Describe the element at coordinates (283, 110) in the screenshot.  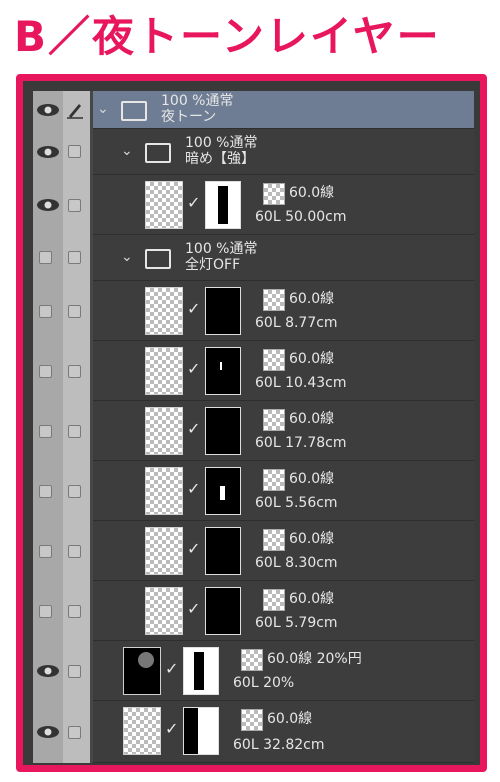
I see `layer-body: ⌄ 100 %通常 夜トーン` at that location.